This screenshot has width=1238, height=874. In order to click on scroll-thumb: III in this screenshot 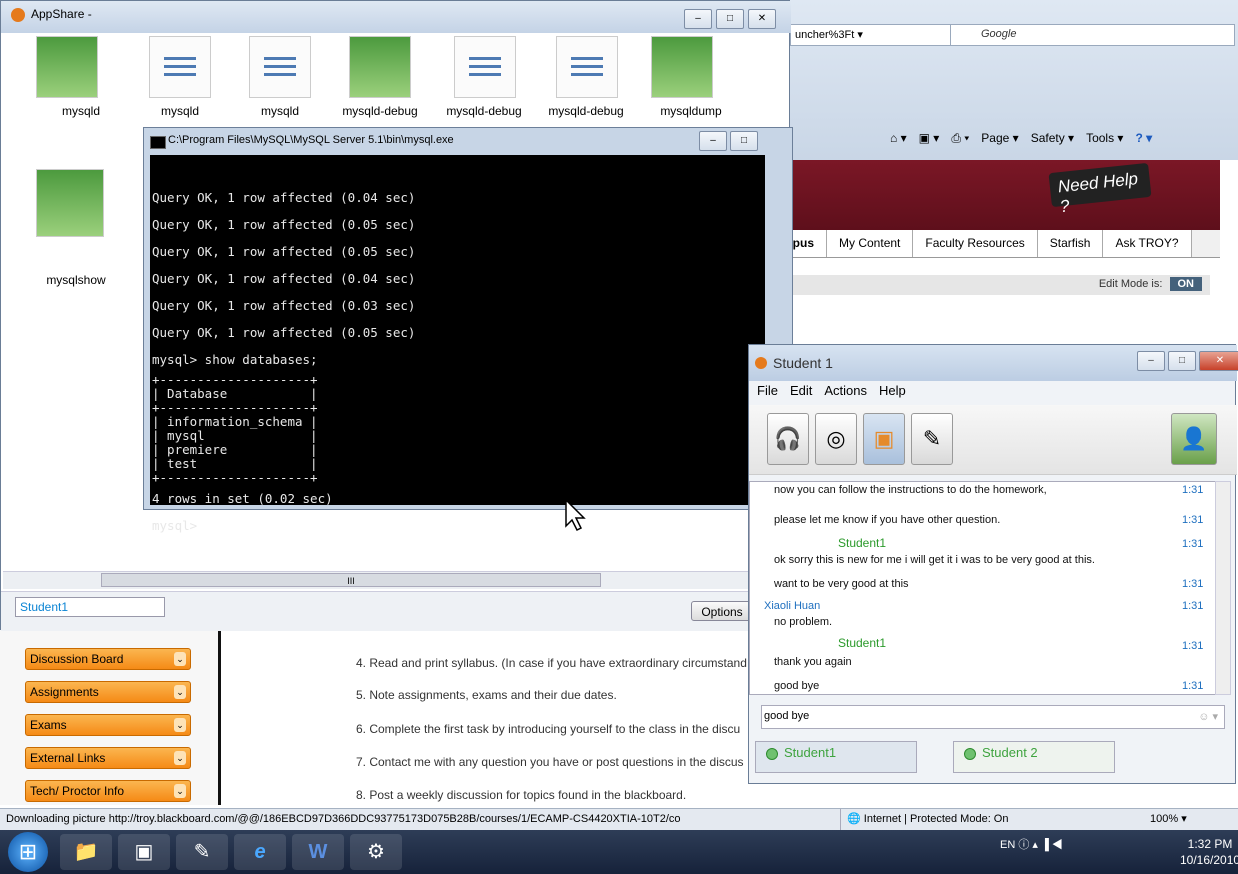, I will do `click(351, 580)`.